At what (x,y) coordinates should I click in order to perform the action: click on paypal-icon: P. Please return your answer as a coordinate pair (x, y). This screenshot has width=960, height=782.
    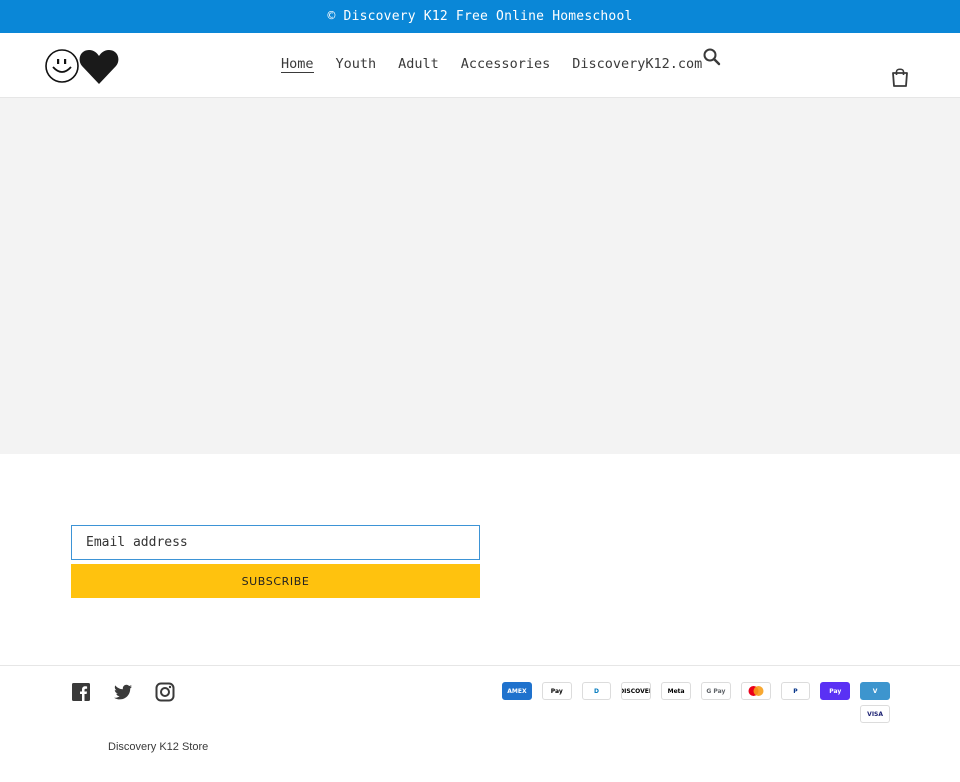
    Looking at the image, I should click on (795, 691).